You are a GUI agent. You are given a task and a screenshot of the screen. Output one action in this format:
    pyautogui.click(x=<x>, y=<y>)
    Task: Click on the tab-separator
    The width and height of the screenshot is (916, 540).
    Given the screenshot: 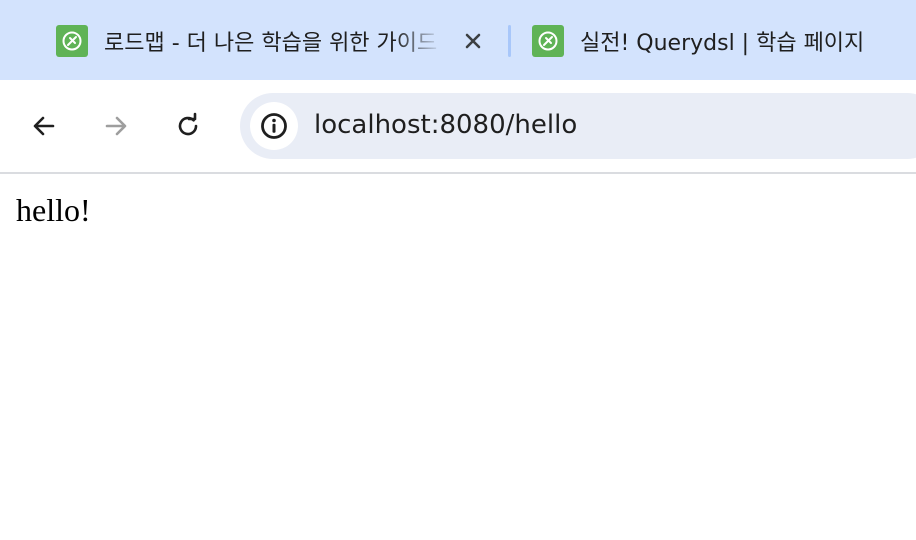 What is the action you would take?
    pyautogui.click(x=509, y=41)
    